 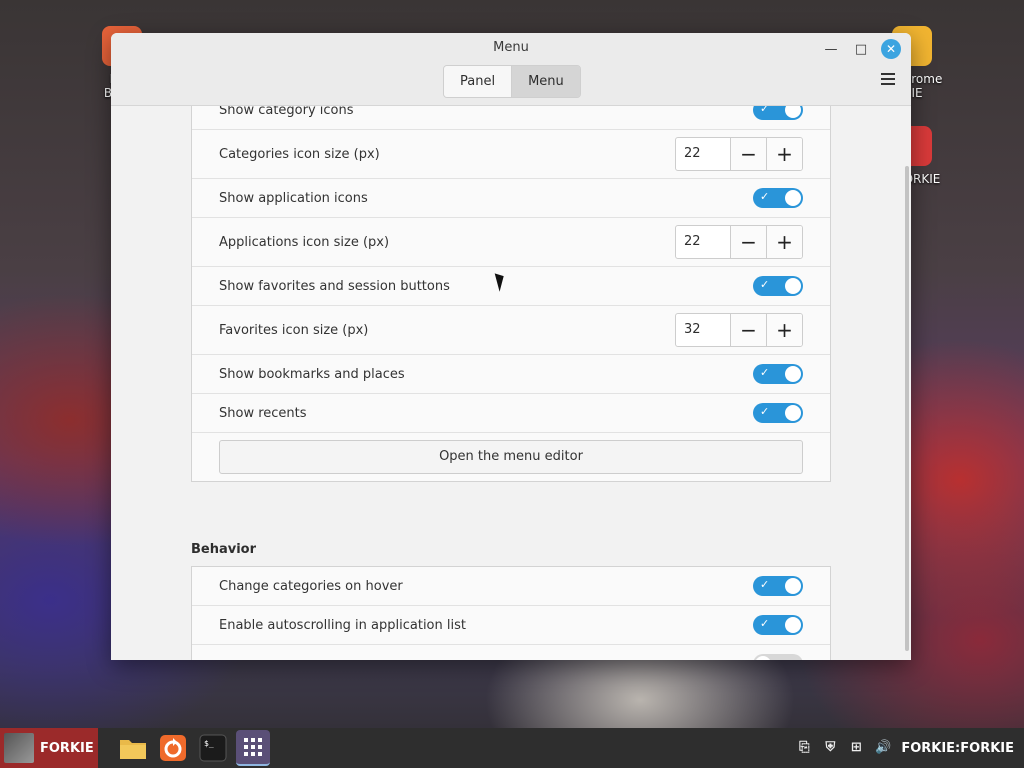 What do you see at coordinates (294, 330) in the screenshot?
I see `setting-label: Favorites icon size (px)` at bounding box center [294, 330].